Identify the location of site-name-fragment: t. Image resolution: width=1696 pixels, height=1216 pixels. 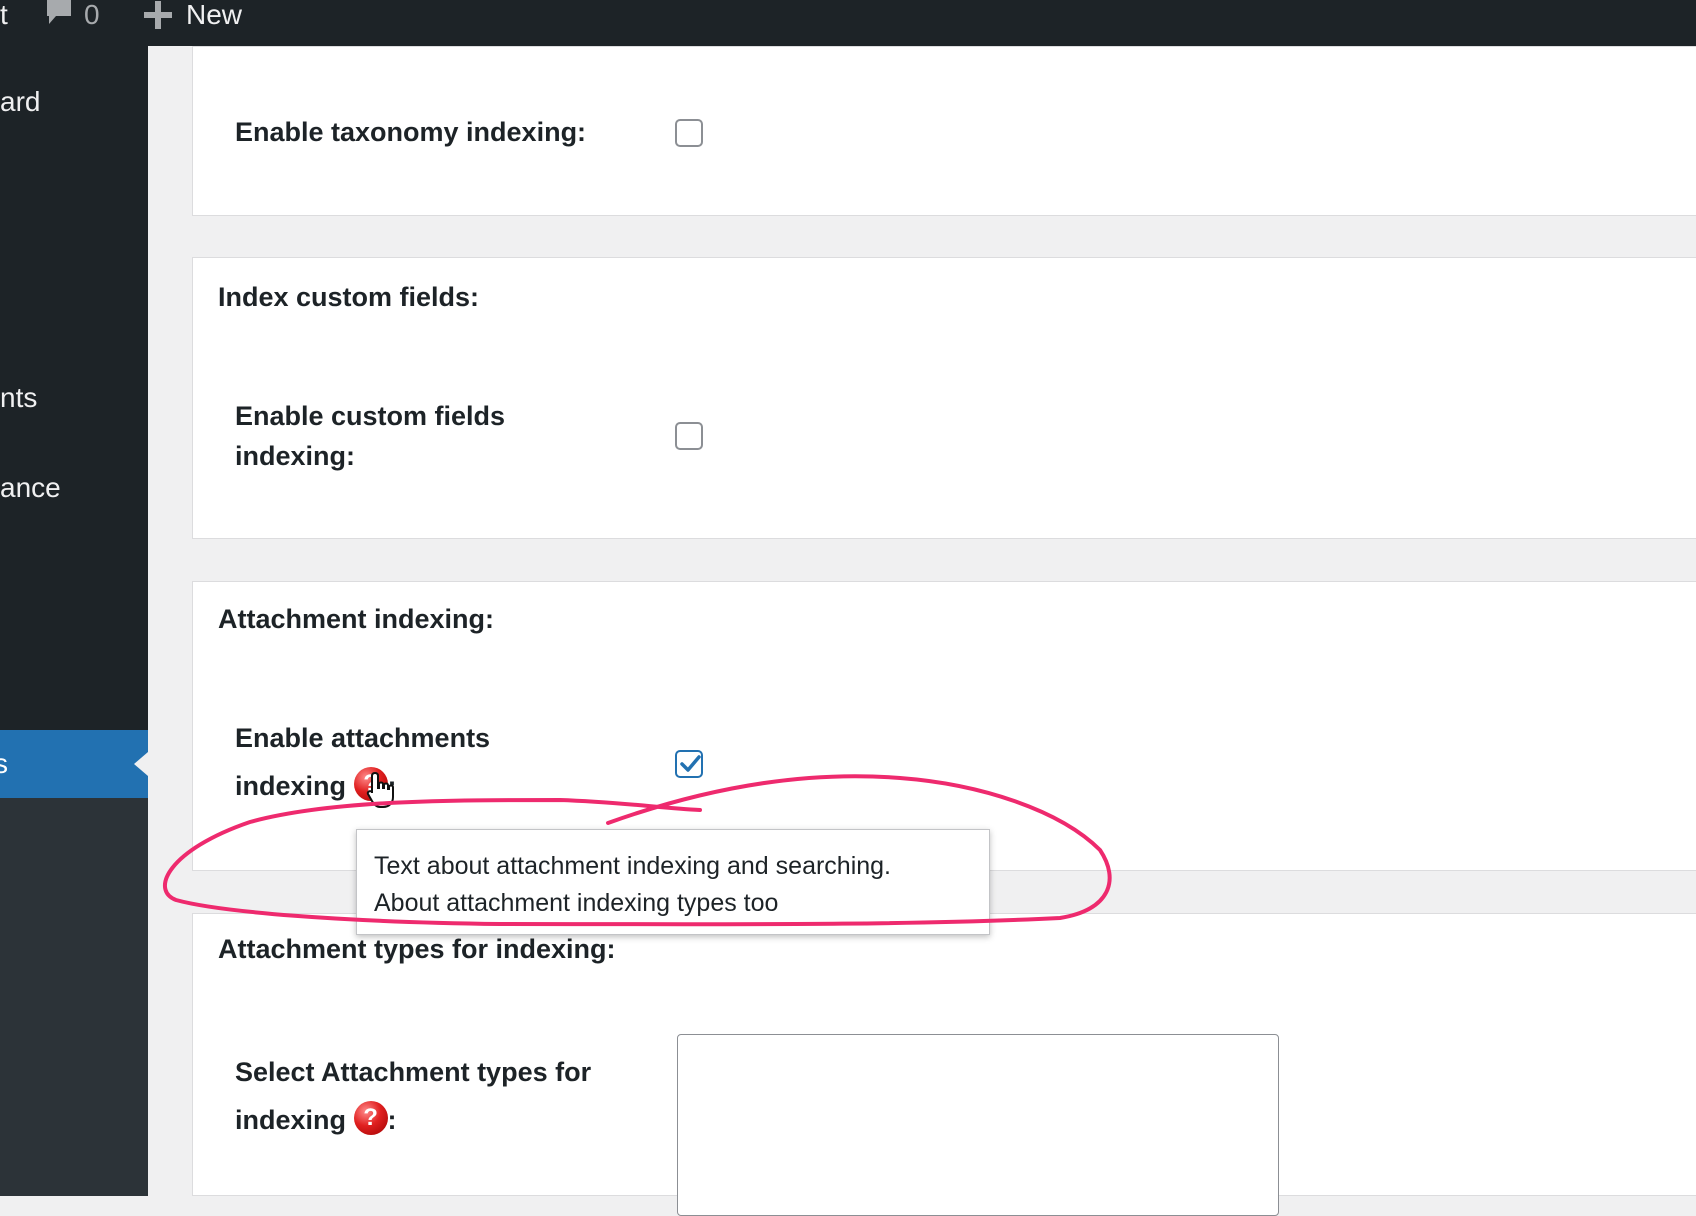
(4, 15).